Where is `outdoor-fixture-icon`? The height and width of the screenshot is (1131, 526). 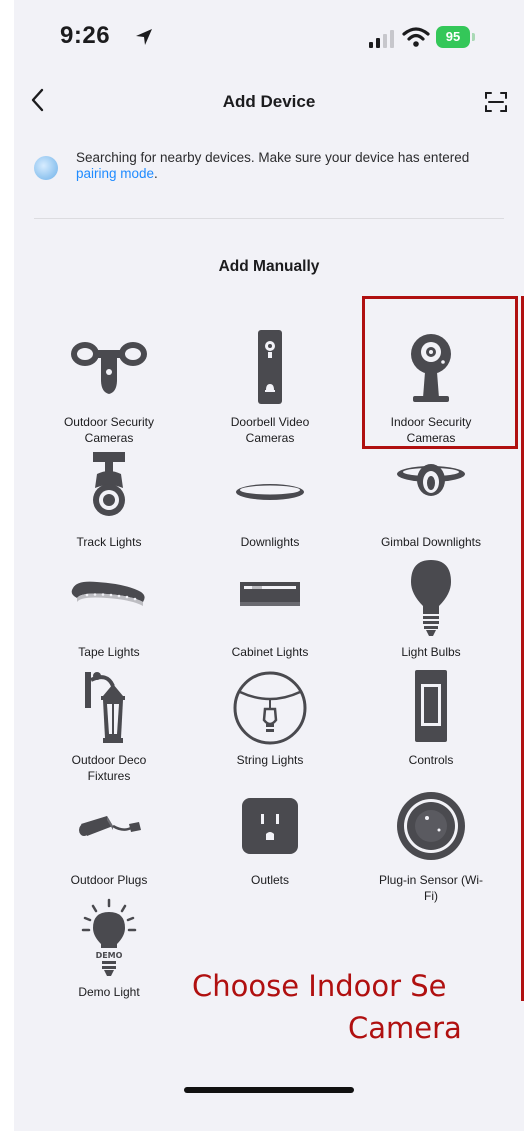
outdoor-fixture-icon is located at coordinates (105, 707).